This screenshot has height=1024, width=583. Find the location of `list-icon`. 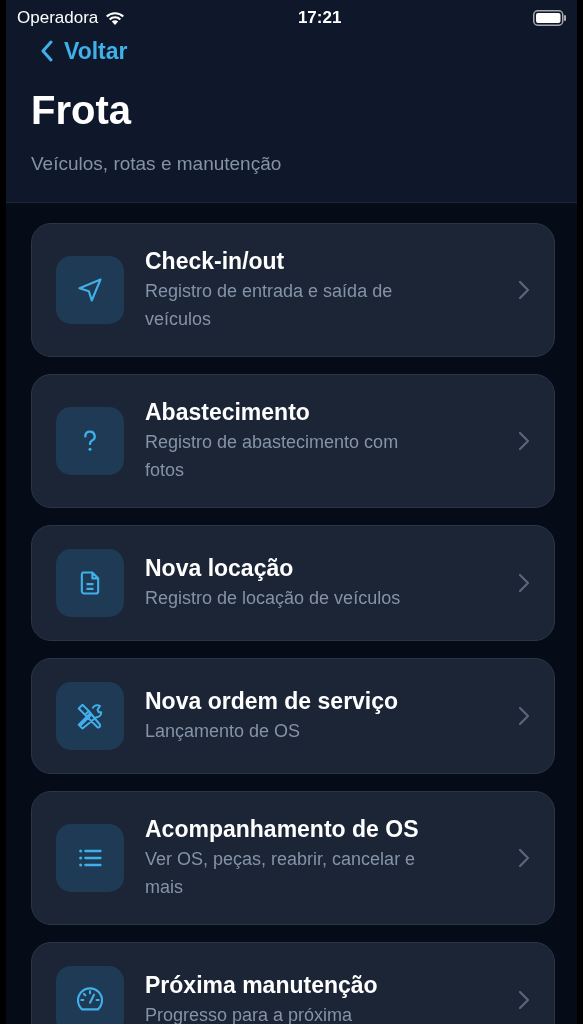

list-icon is located at coordinates (90, 858).